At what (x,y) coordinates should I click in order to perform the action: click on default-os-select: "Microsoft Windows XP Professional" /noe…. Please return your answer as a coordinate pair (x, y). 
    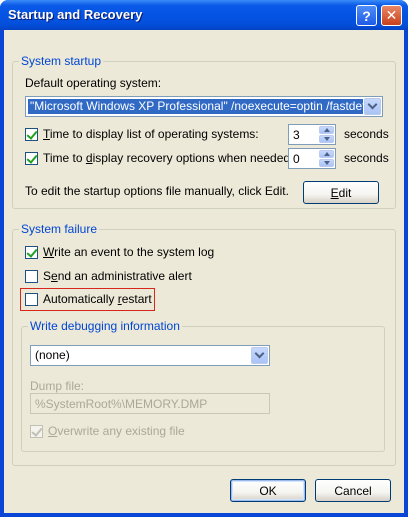
    Looking at the image, I should click on (204, 106).